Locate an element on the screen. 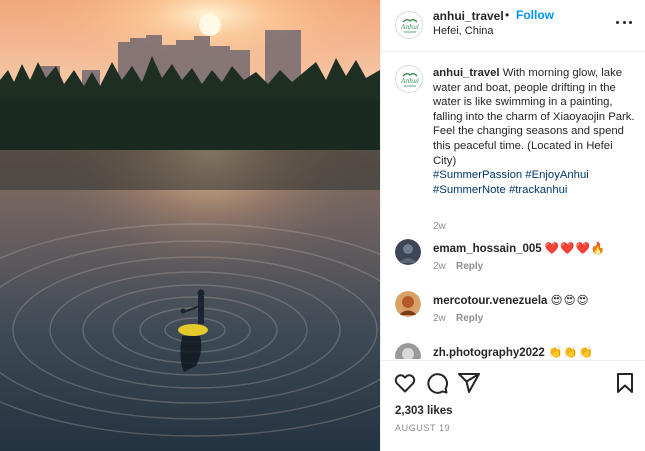 The image size is (645, 451). hashtag-link: #trackanhui is located at coordinates (538, 190).